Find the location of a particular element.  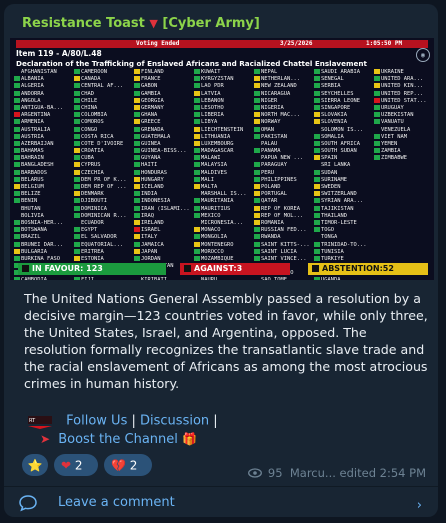

discussion-link: Discussion is located at coordinates (174, 421).